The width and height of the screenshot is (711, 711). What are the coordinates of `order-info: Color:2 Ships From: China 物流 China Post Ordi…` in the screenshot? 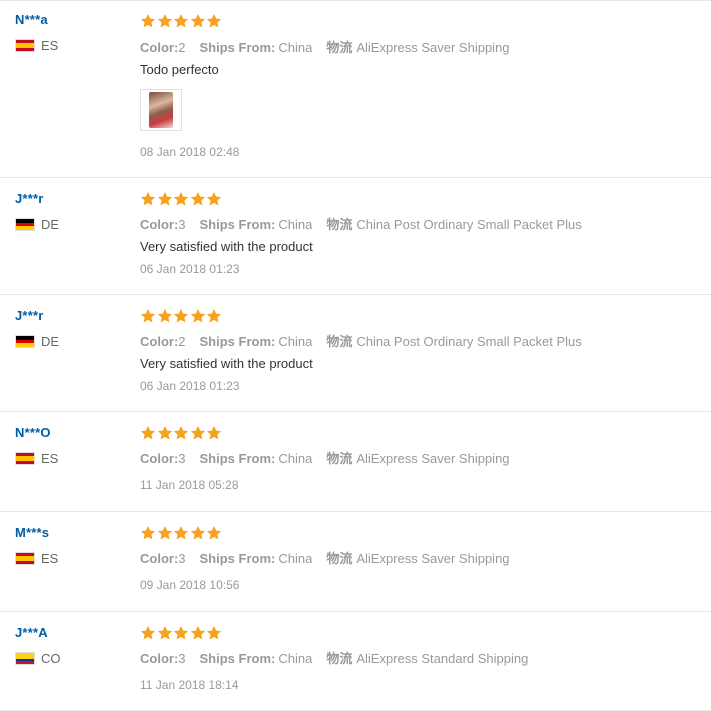 It's located at (361, 340).